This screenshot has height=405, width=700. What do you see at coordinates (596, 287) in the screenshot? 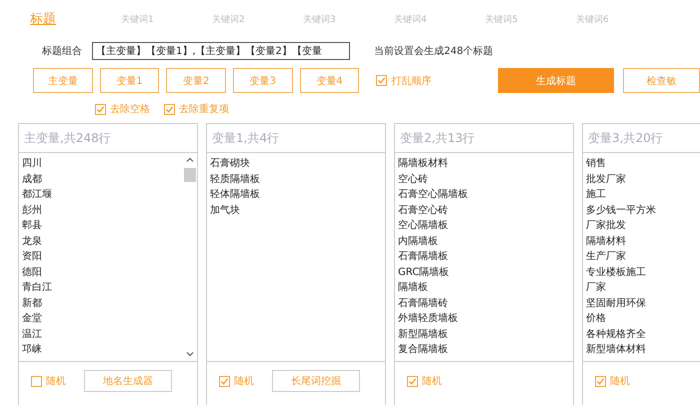
I see `list-item: 厂家` at bounding box center [596, 287].